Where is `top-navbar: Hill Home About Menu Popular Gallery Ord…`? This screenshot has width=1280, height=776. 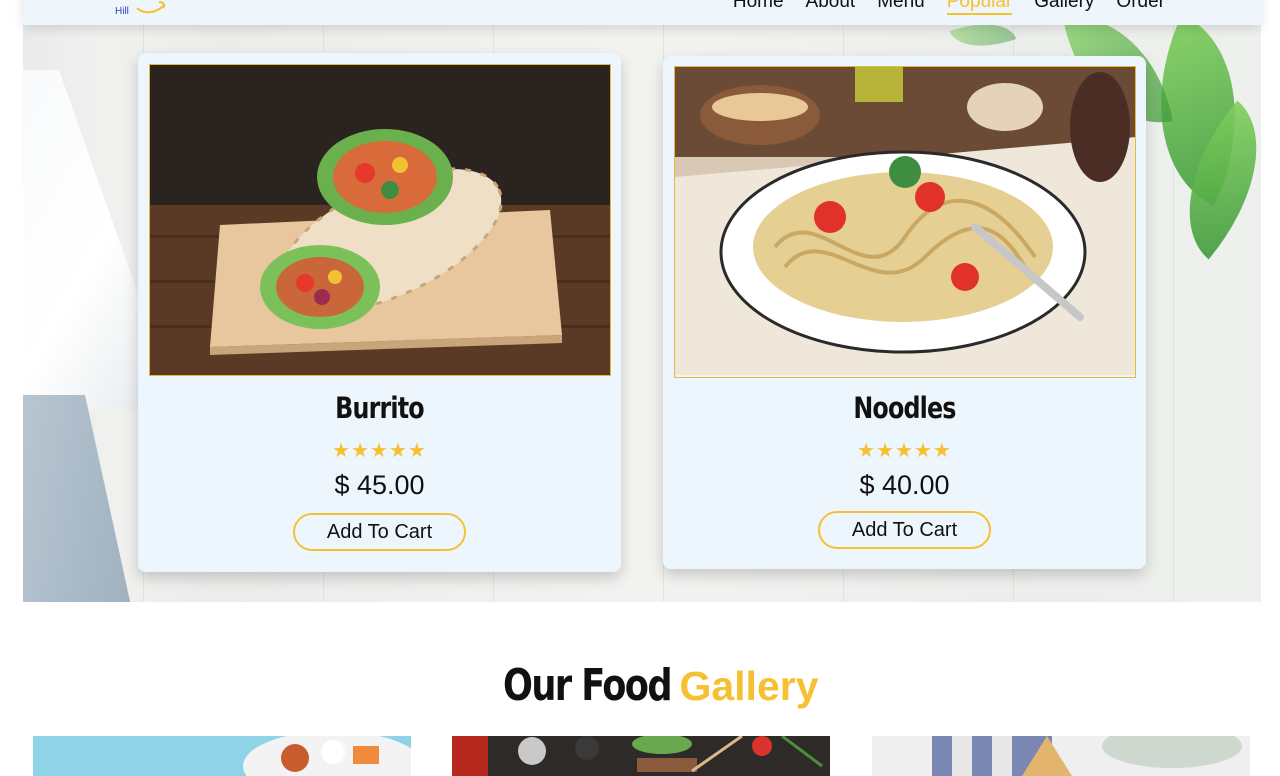
top-navbar: Hill Home About Menu Popular Gallery Ord… is located at coordinates (642, 12).